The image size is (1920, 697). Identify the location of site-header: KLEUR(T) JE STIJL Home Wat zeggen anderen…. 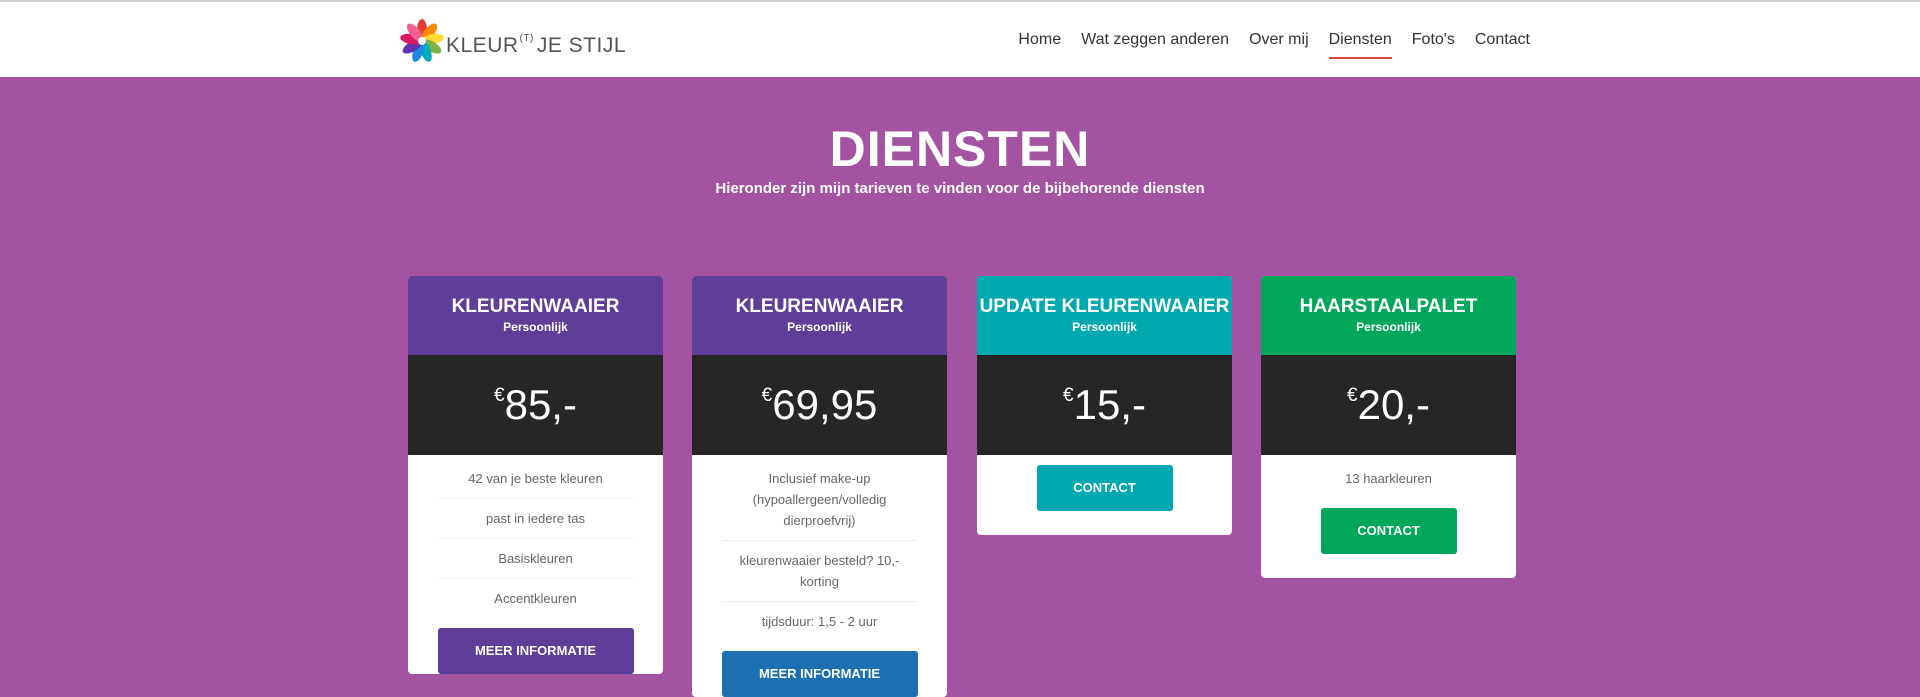
(960, 39).